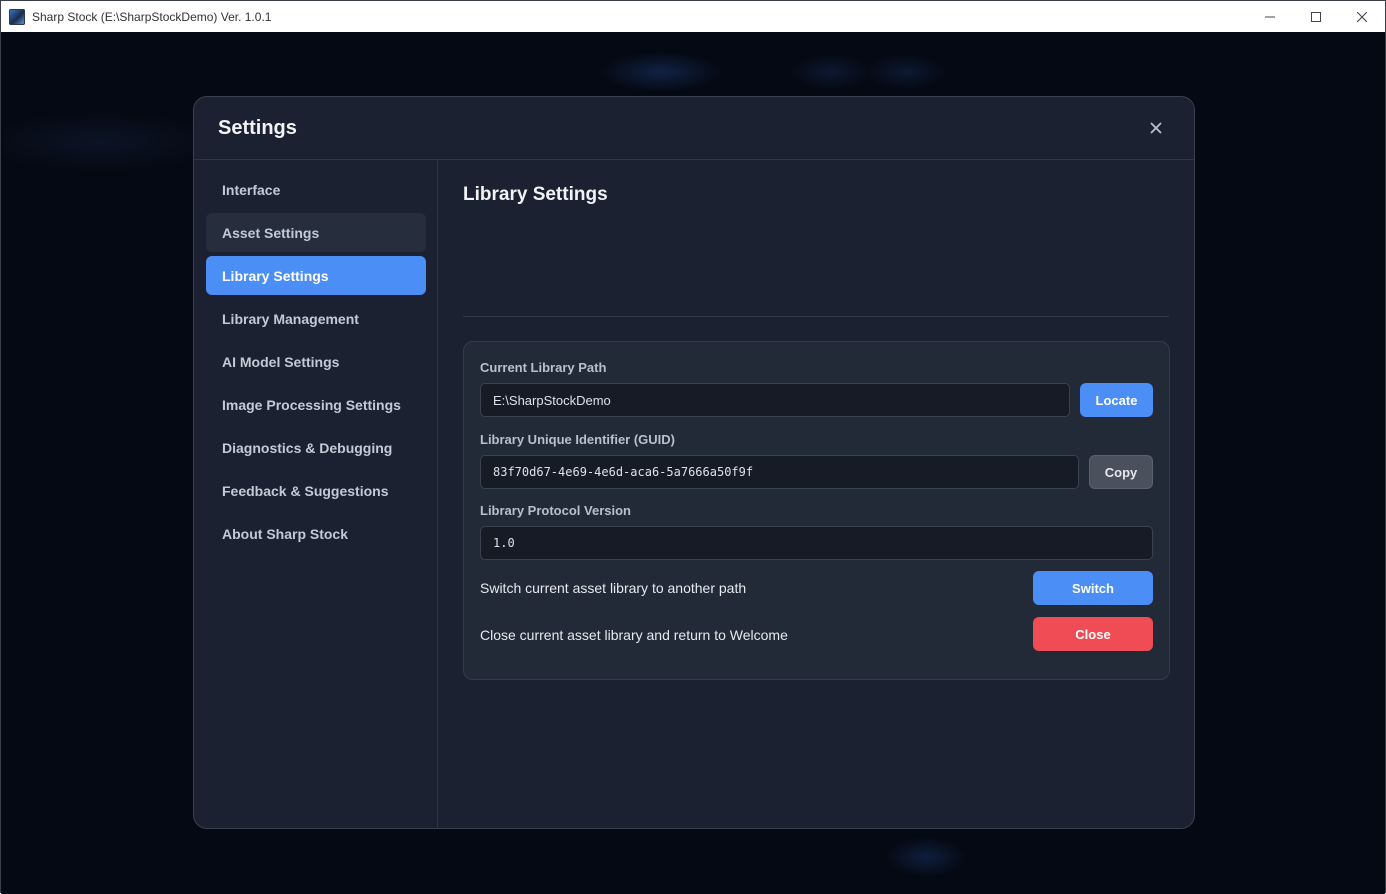 The height and width of the screenshot is (894, 1386). I want to click on maximize-button, so click(1316, 16).